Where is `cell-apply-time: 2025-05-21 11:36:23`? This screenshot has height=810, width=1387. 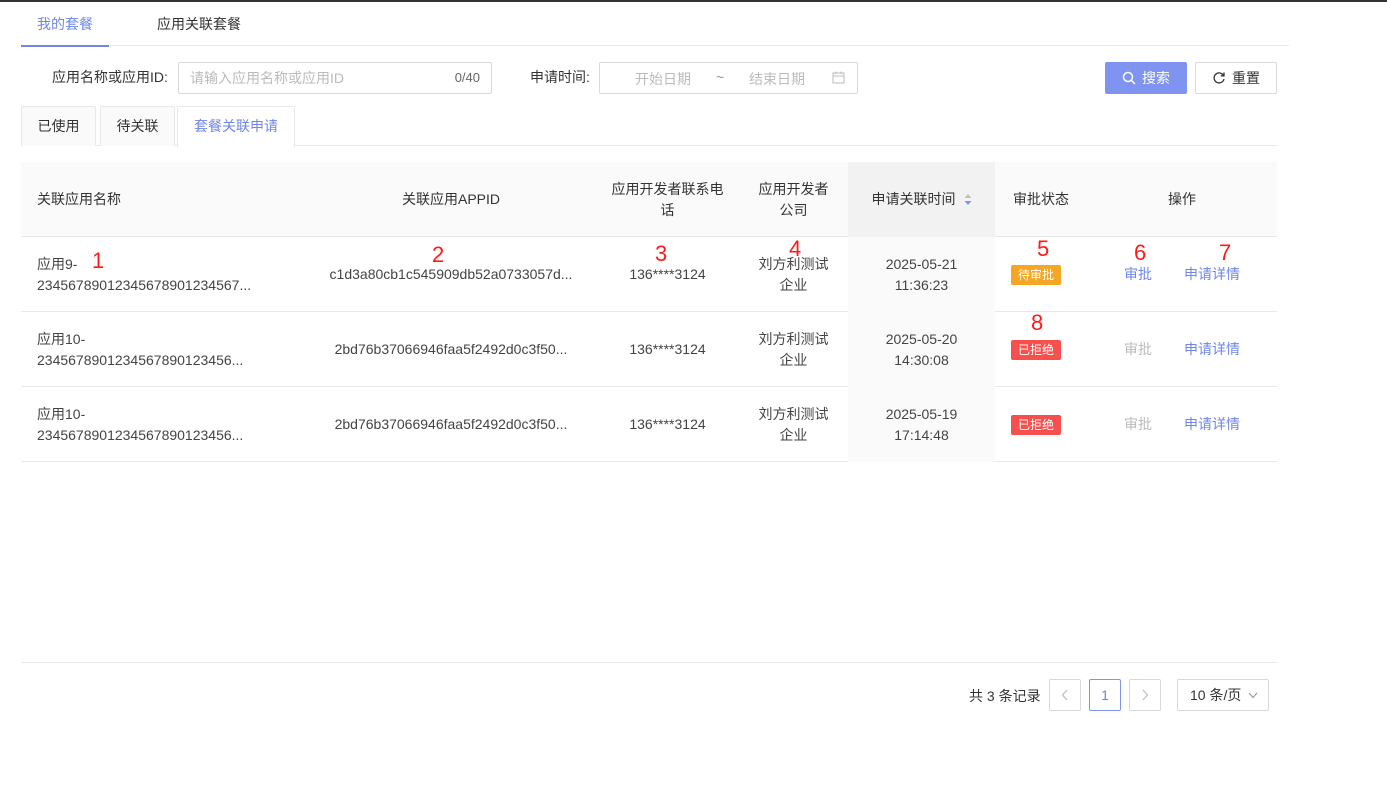 cell-apply-time: 2025-05-21 11:36:23 is located at coordinates (921, 274).